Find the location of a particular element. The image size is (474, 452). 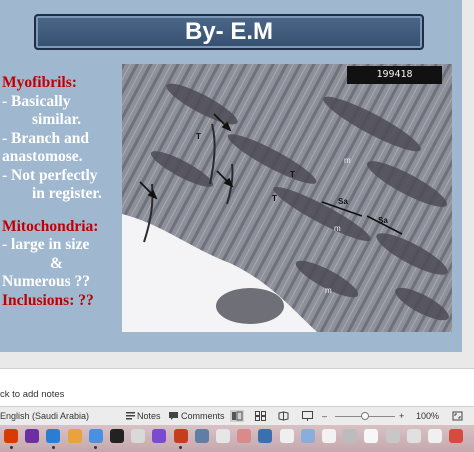

normal-view-icon is located at coordinates (237, 416).